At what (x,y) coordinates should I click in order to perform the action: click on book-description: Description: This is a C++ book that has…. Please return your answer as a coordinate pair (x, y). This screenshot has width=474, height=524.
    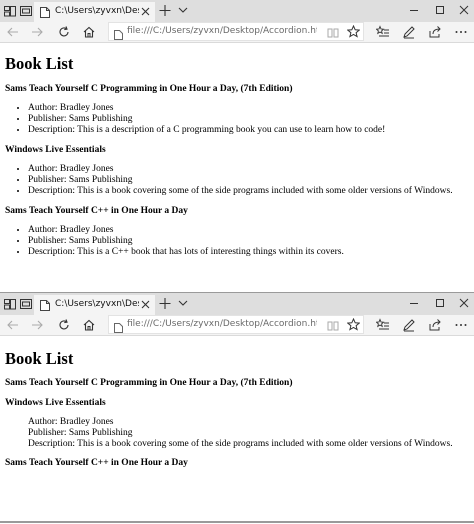
    Looking at the image, I should click on (186, 252).